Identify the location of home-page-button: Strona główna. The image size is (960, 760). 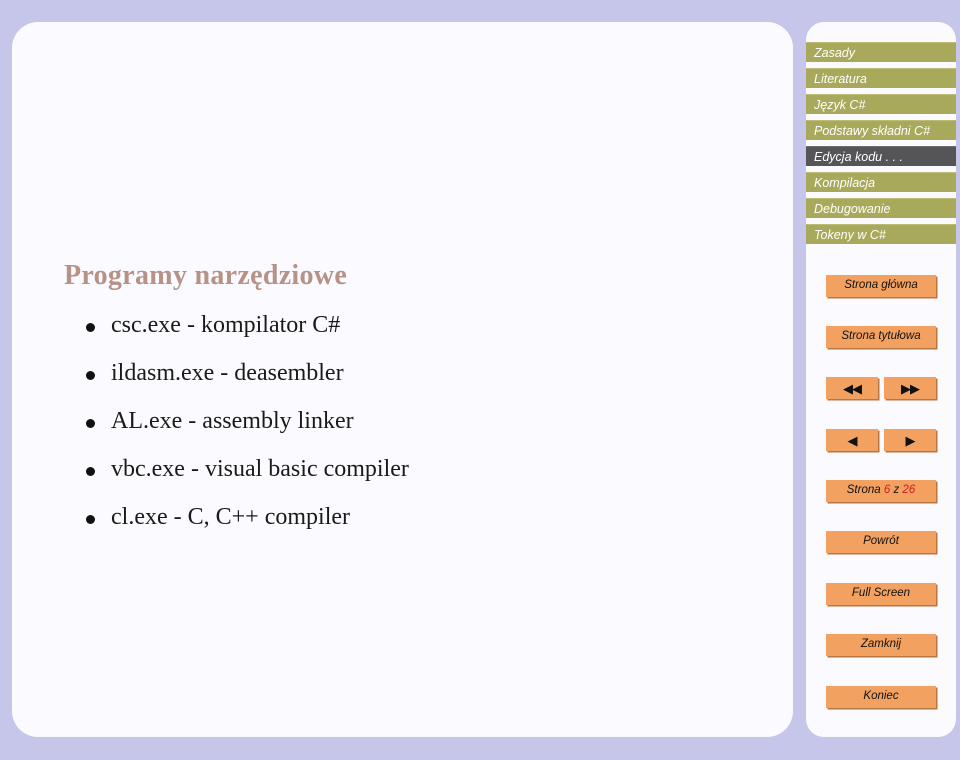
(881, 286).